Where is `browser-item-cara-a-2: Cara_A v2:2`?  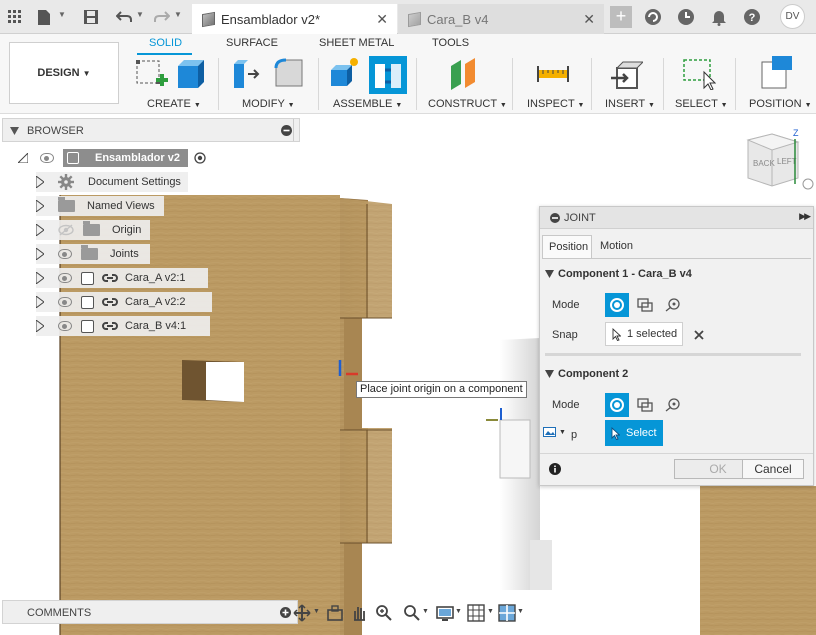 browser-item-cara-a-2: Cara_A v2:2 is located at coordinates (124, 302).